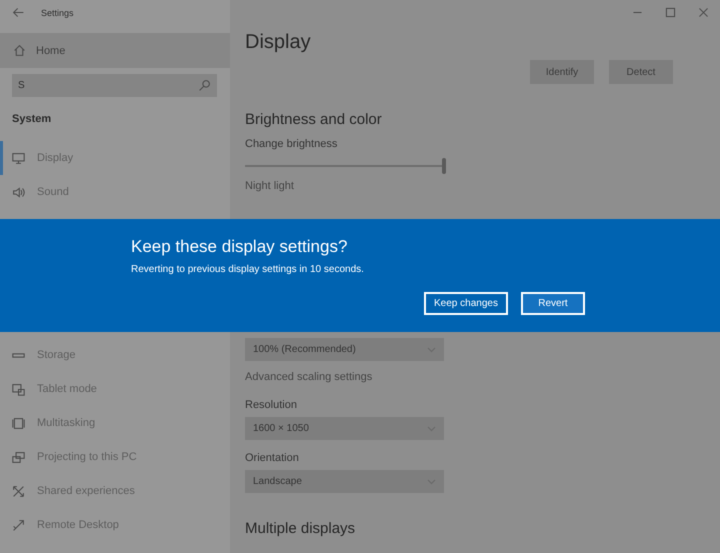  What do you see at coordinates (53, 192) in the screenshot?
I see `item-label: Sound` at bounding box center [53, 192].